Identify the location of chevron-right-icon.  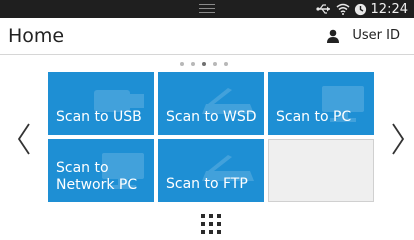
(398, 139).